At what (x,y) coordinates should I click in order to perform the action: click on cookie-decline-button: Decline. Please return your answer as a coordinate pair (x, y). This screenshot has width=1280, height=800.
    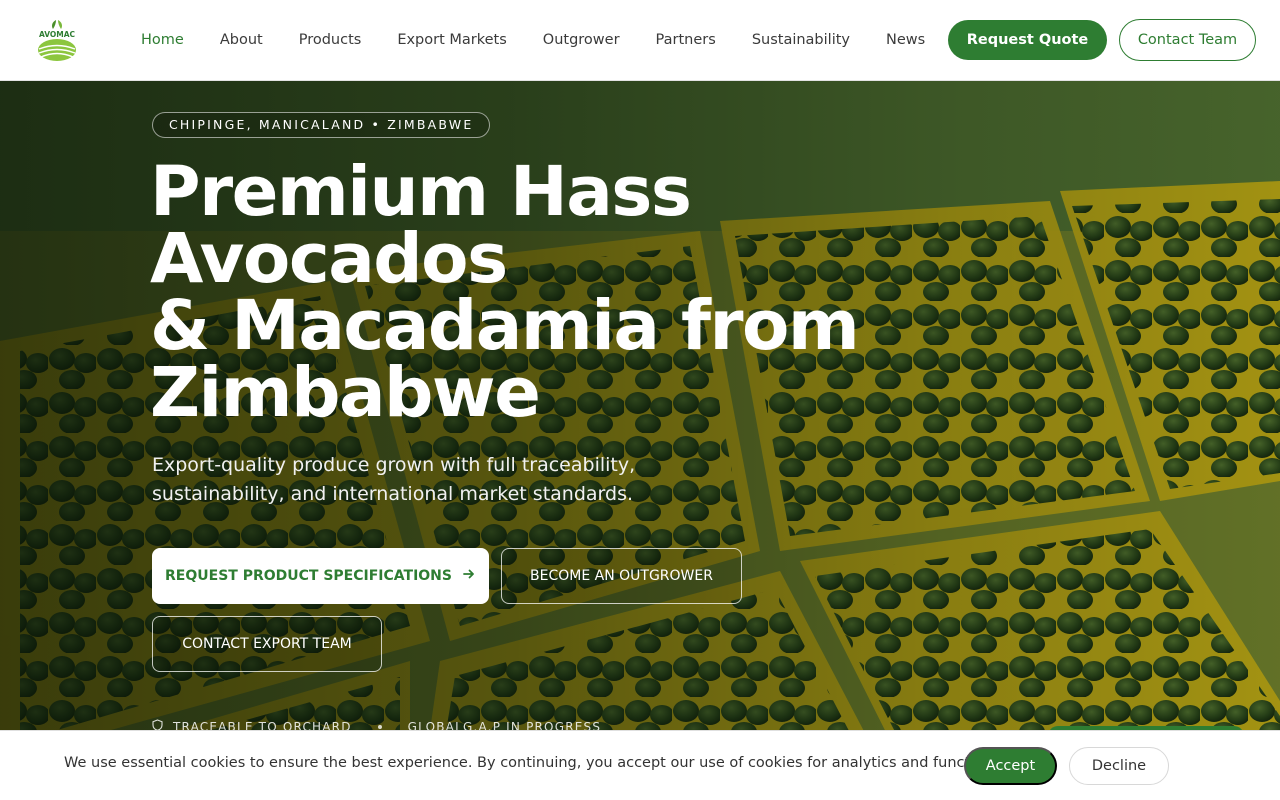
    Looking at the image, I should click on (1119, 766).